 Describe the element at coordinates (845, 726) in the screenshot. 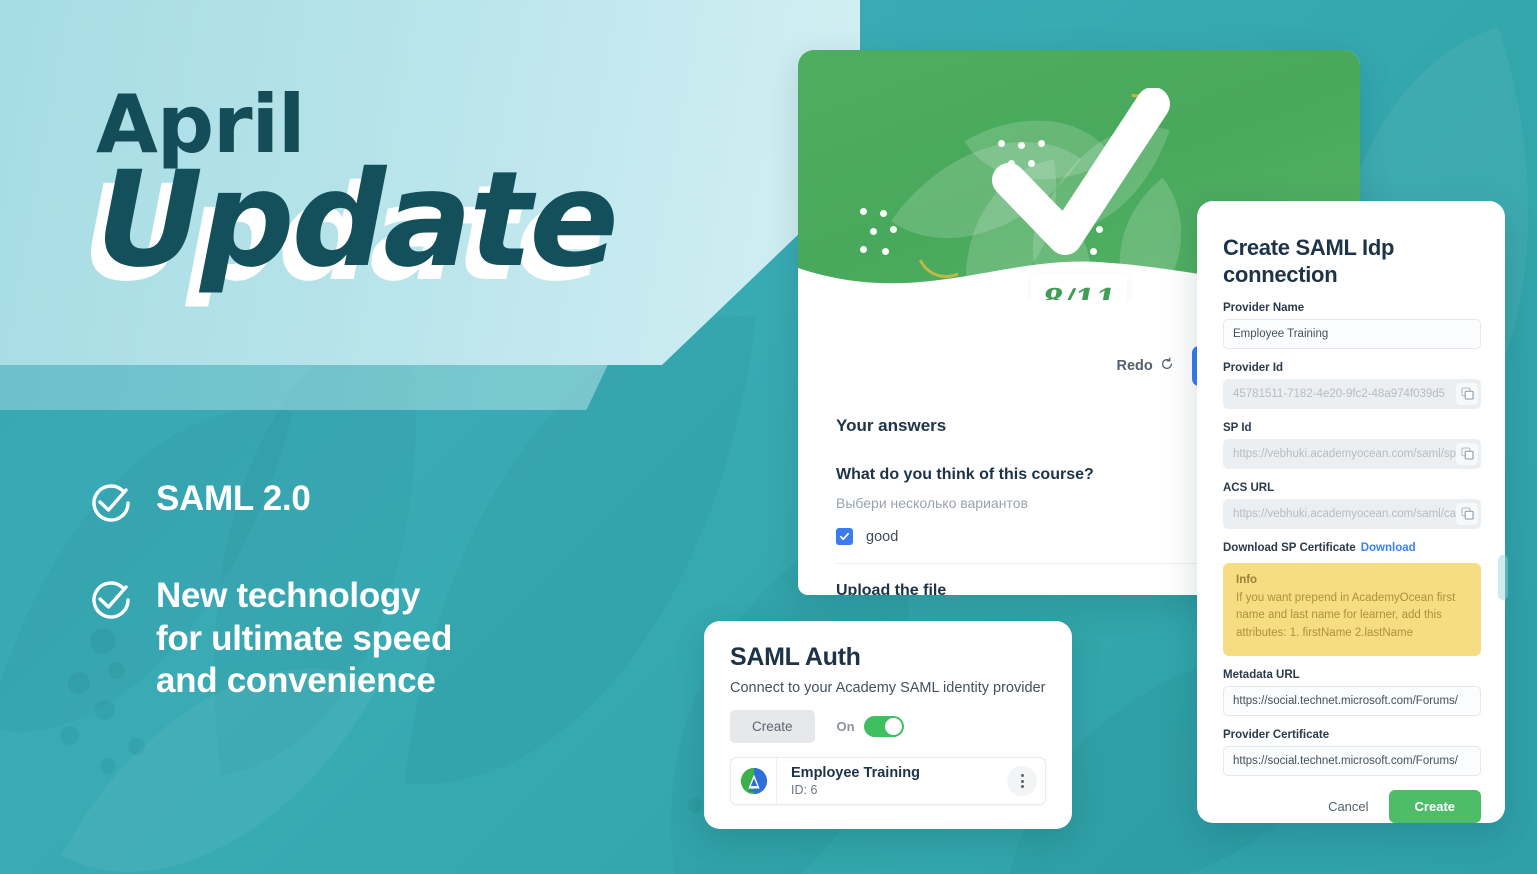

I see `toggle-state-label: On` at that location.